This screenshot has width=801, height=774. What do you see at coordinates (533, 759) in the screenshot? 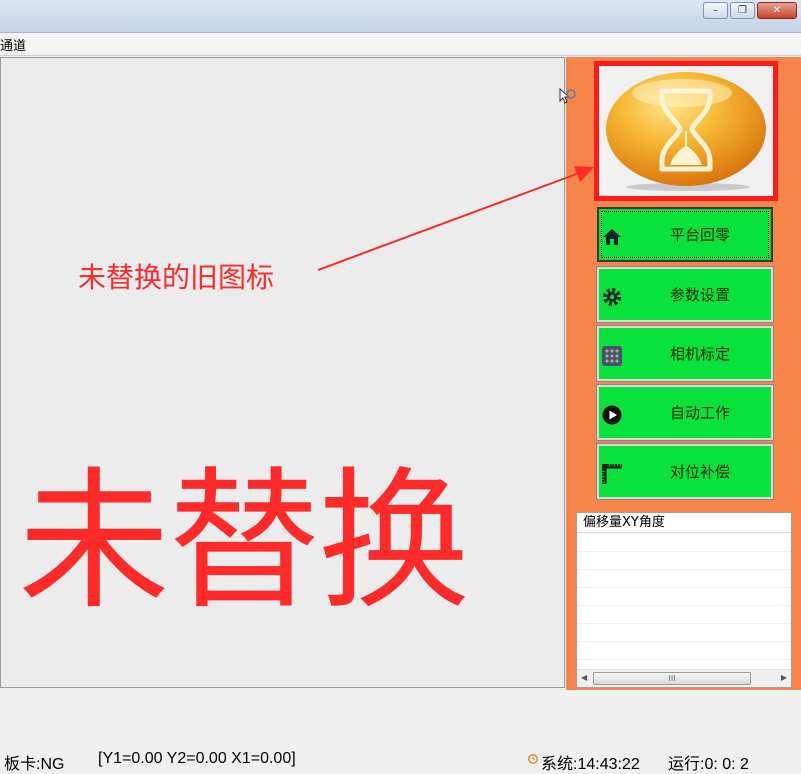
I see `clock-icon` at bounding box center [533, 759].